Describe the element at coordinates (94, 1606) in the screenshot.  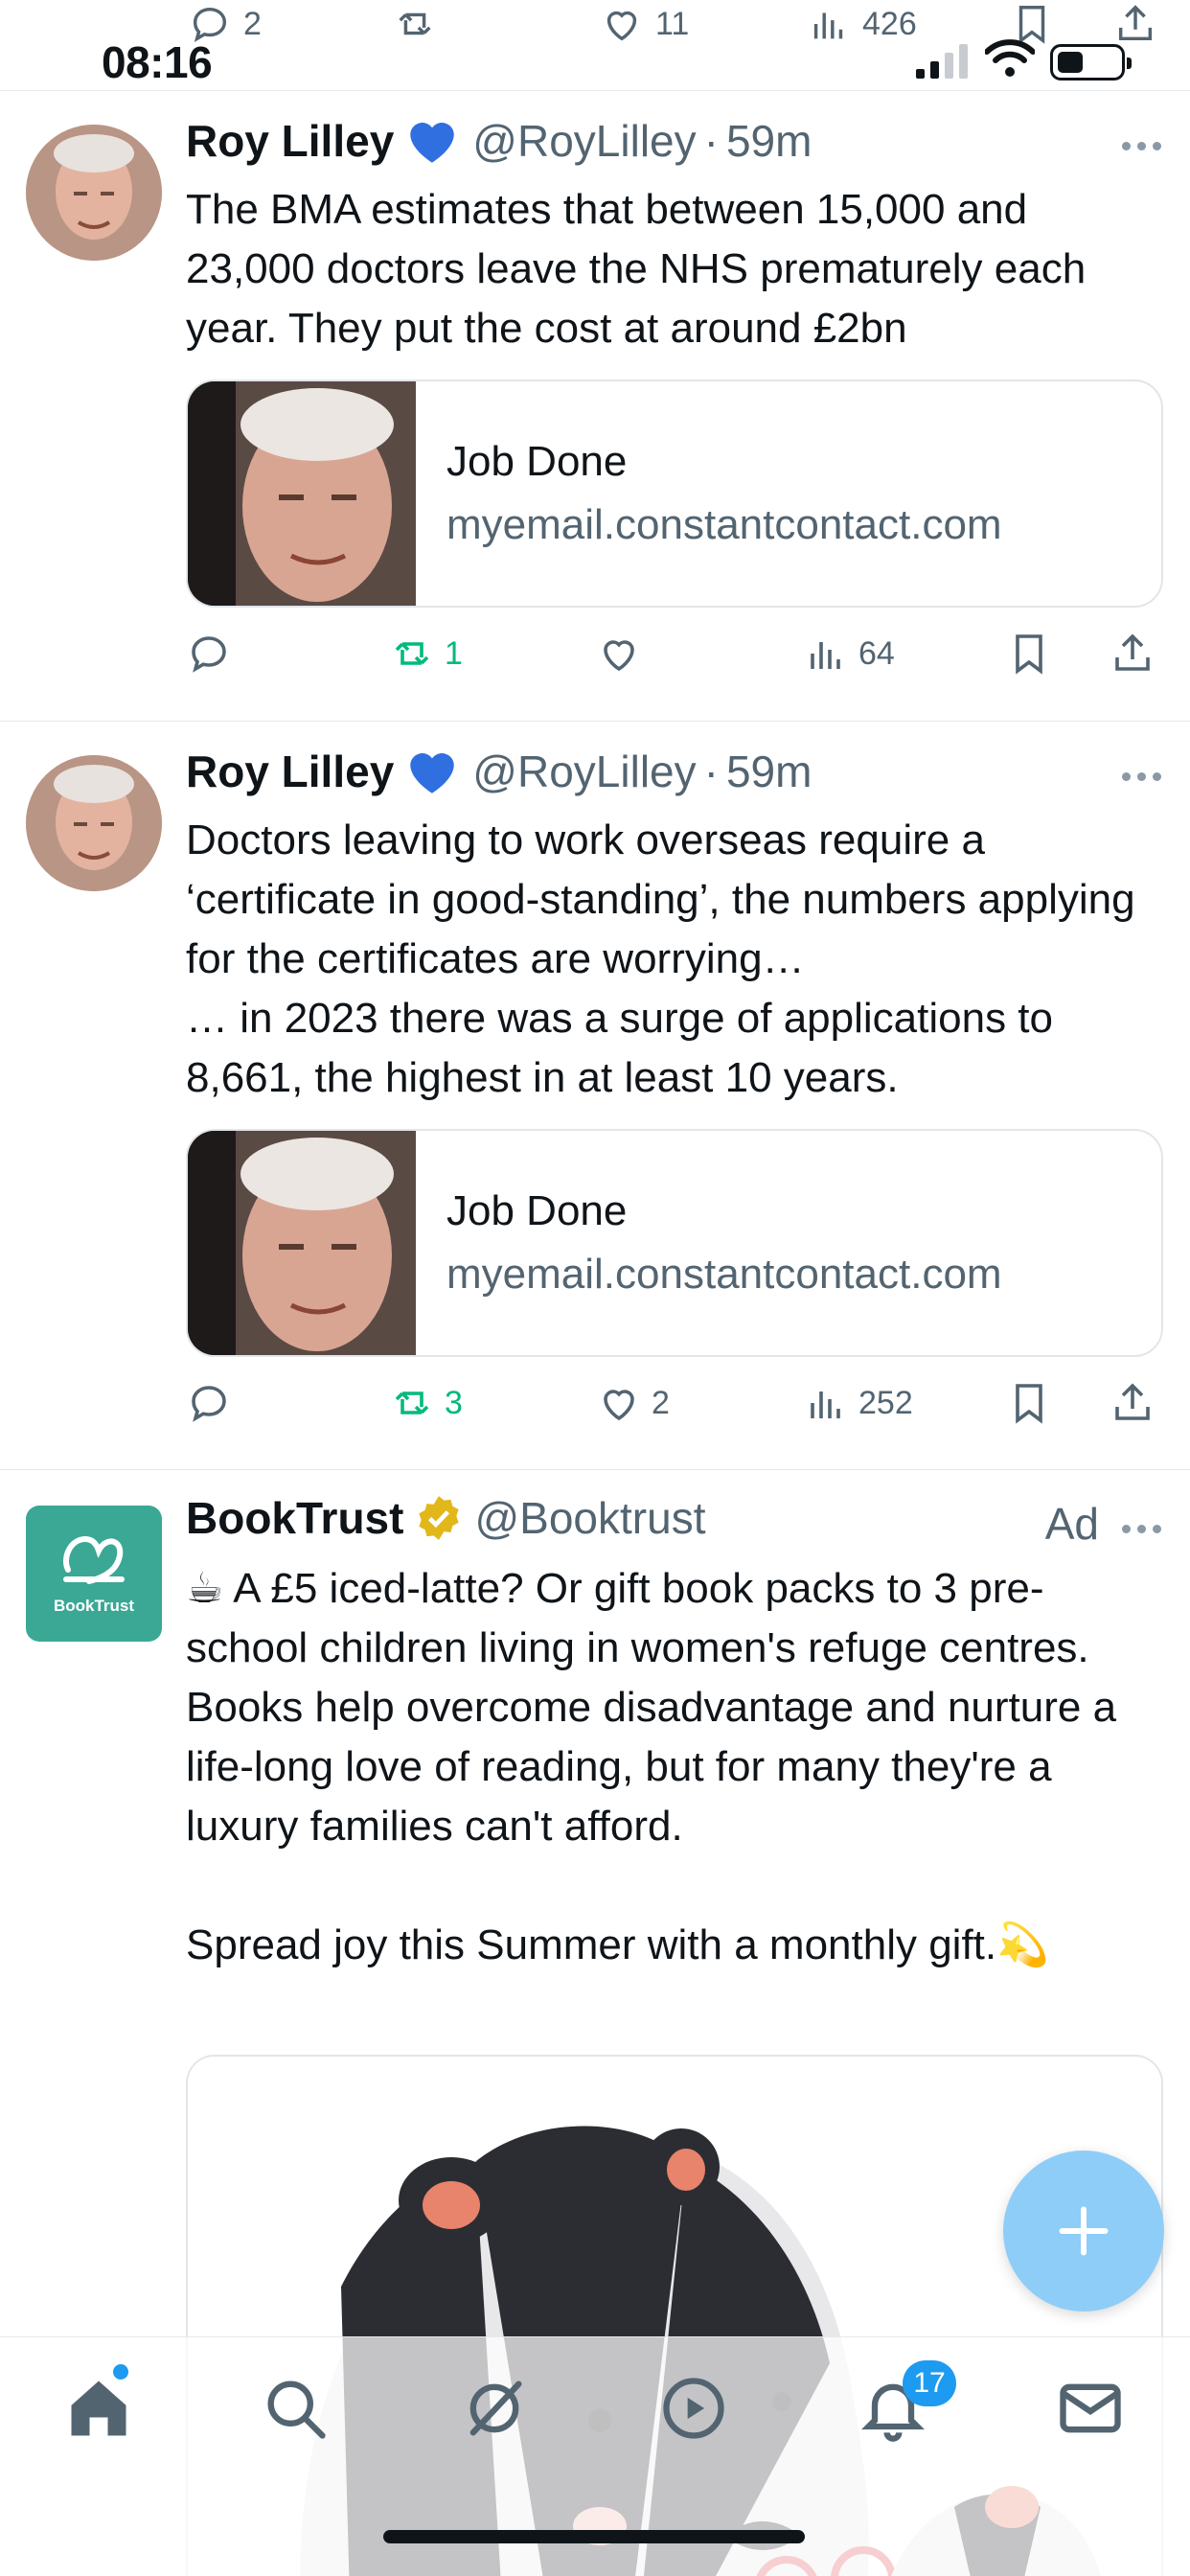
I see `booktrust-logo-text: BookTrust` at that location.